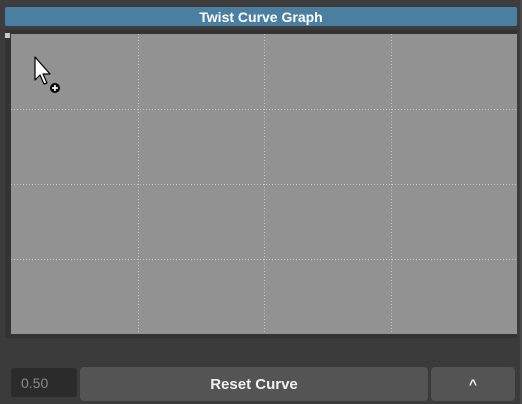 The width and height of the screenshot is (522, 404). Describe the element at coordinates (254, 384) in the screenshot. I see `reset-curve-button: Reset Curve` at that location.